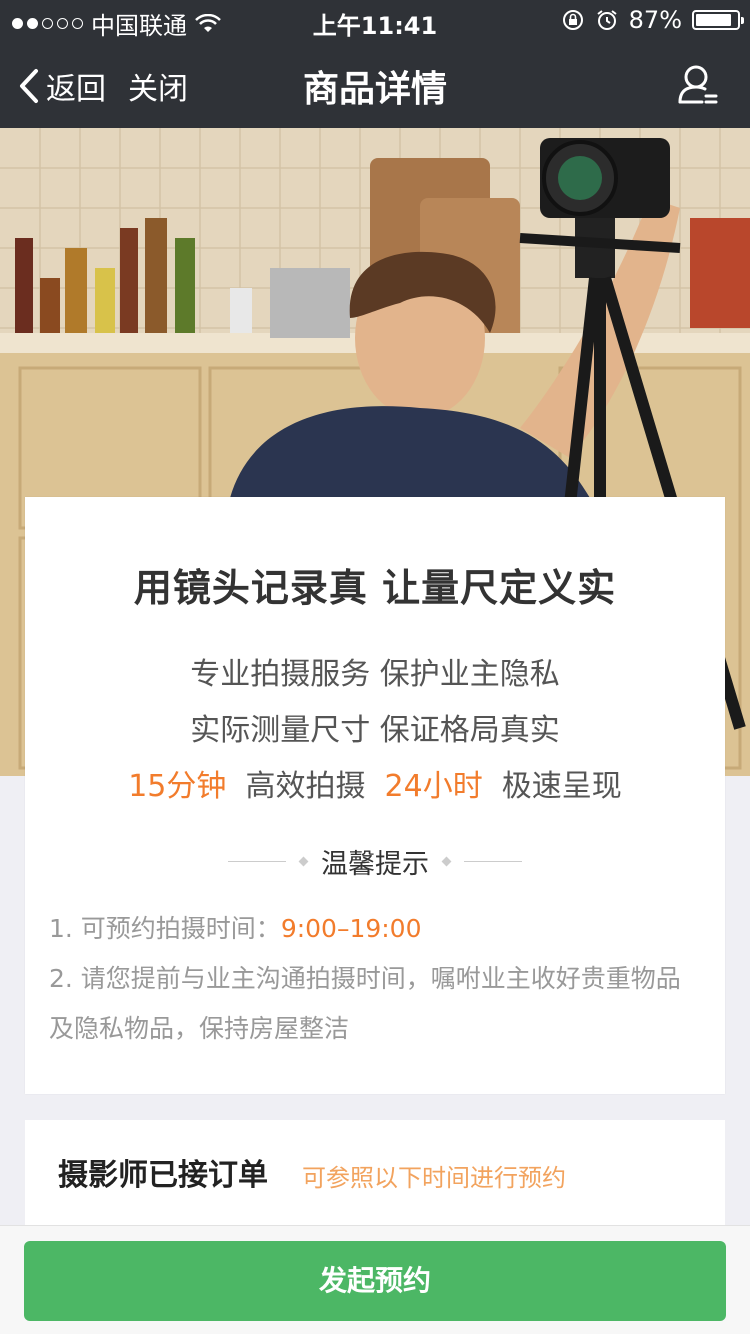 The height and width of the screenshot is (1334, 750). I want to click on time-highlight-1: 15分钟, so click(177, 786).